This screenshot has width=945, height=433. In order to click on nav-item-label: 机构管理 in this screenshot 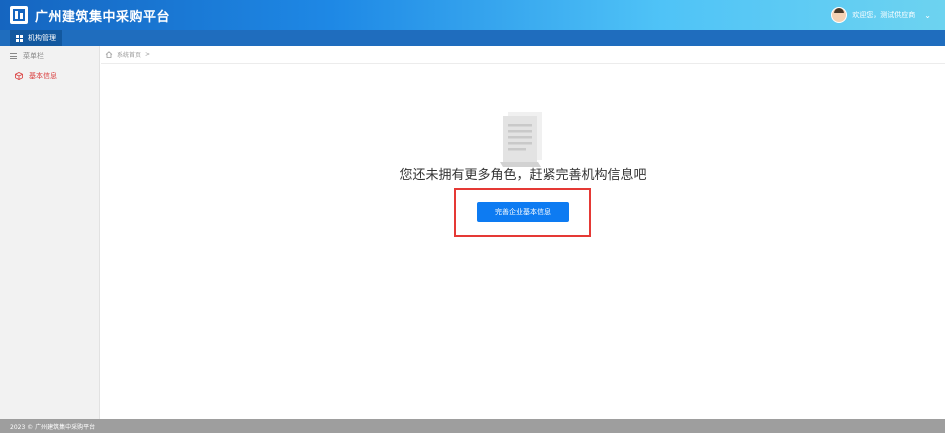, I will do `click(42, 38)`.